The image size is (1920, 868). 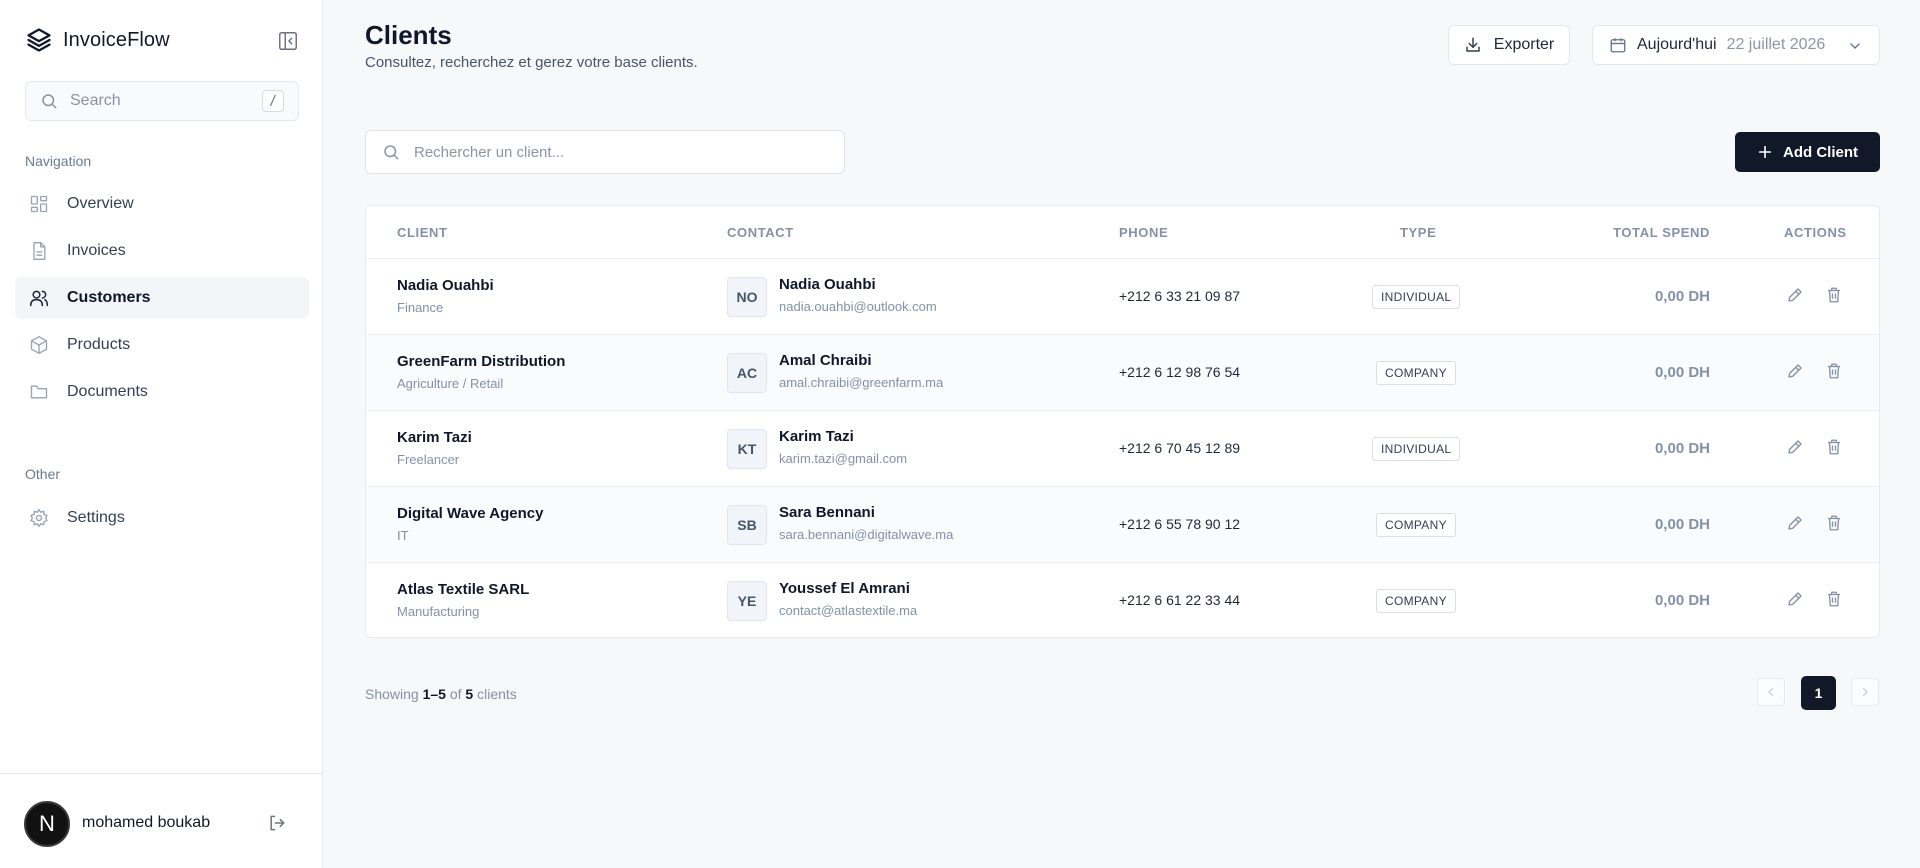 What do you see at coordinates (1815, 232) in the screenshot?
I see `column-header-actions: ACTIONS` at bounding box center [1815, 232].